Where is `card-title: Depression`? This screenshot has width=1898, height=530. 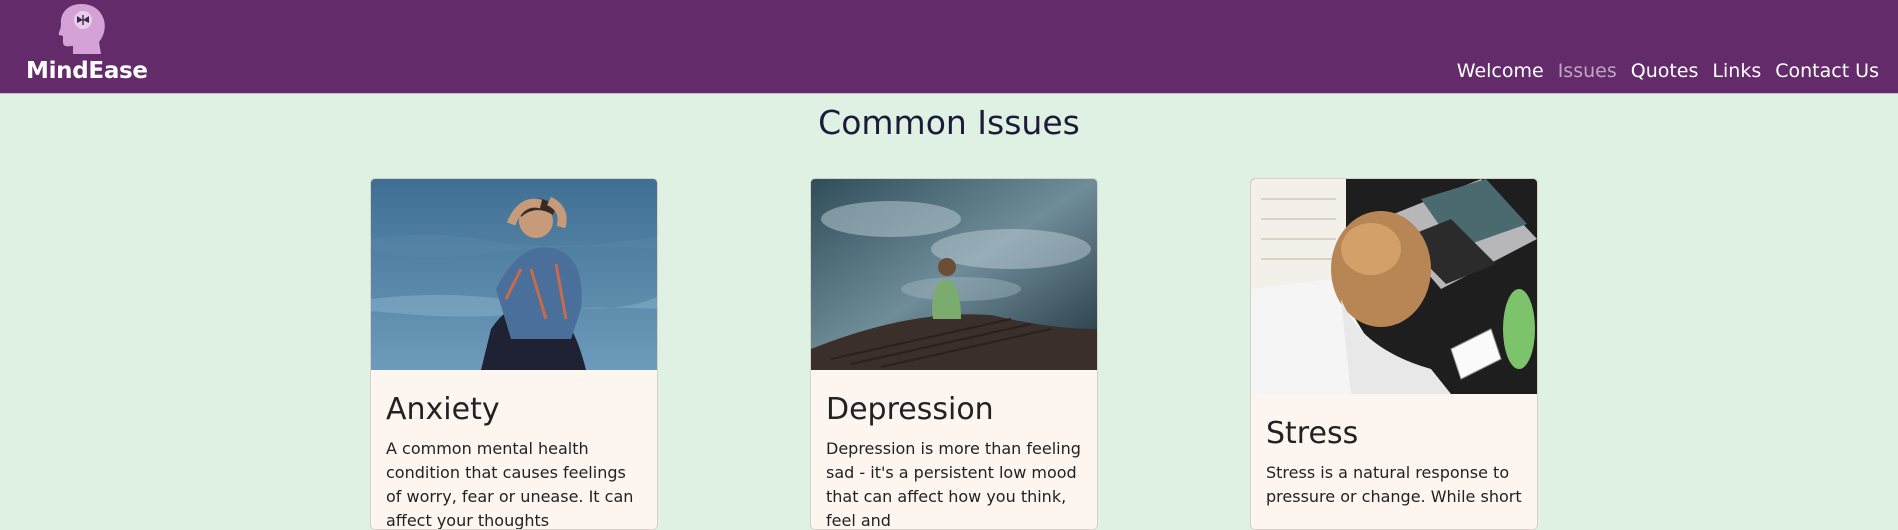 card-title: Depression is located at coordinates (910, 409).